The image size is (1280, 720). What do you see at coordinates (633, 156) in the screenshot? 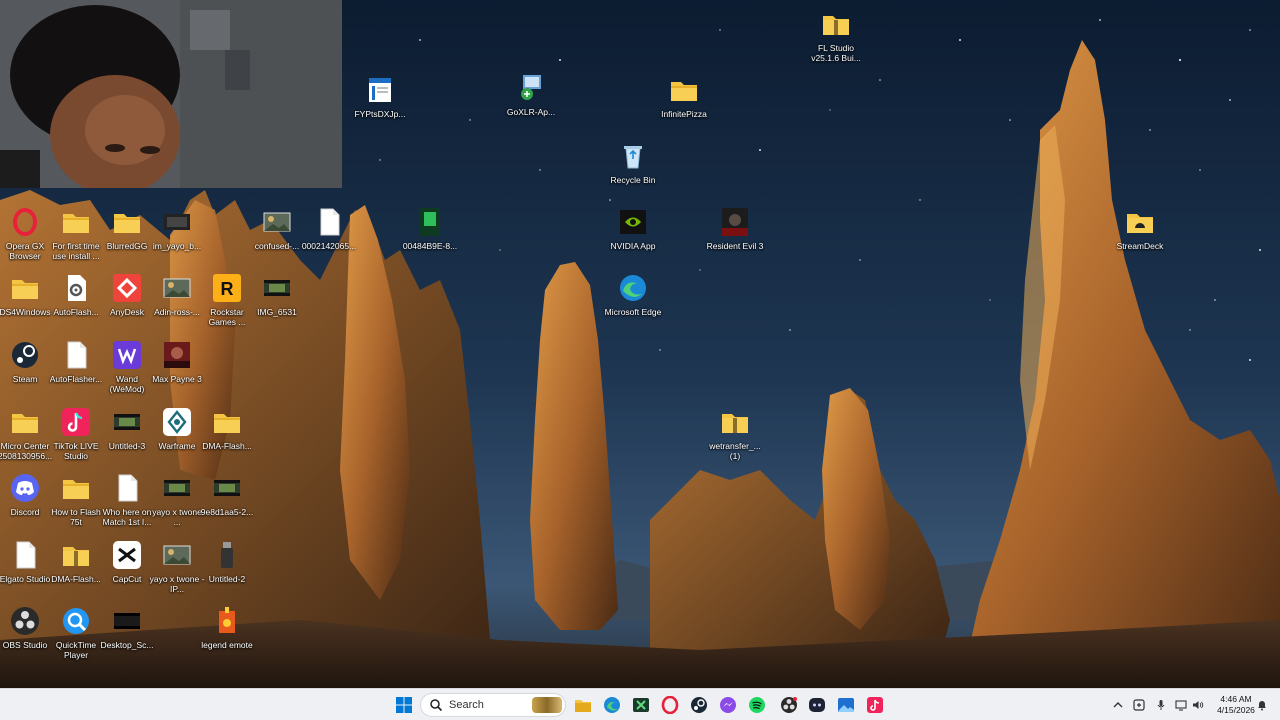
I see `recycle-bin-icon` at bounding box center [633, 156].